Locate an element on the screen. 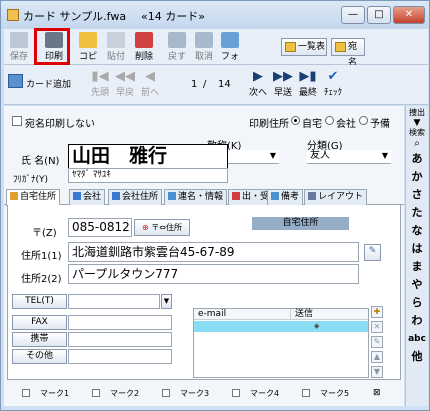  minimize-button: — is located at coordinates (353, 15).